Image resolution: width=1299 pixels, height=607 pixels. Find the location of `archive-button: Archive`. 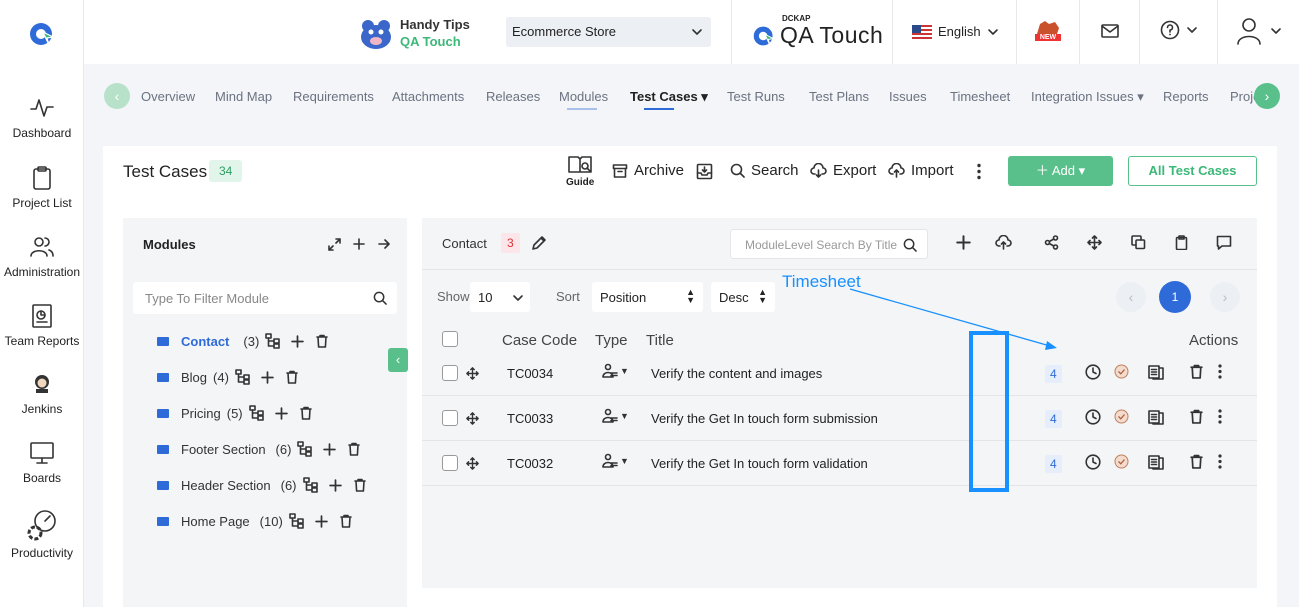

archive-button: Archive is located at coordinates (648, 170).